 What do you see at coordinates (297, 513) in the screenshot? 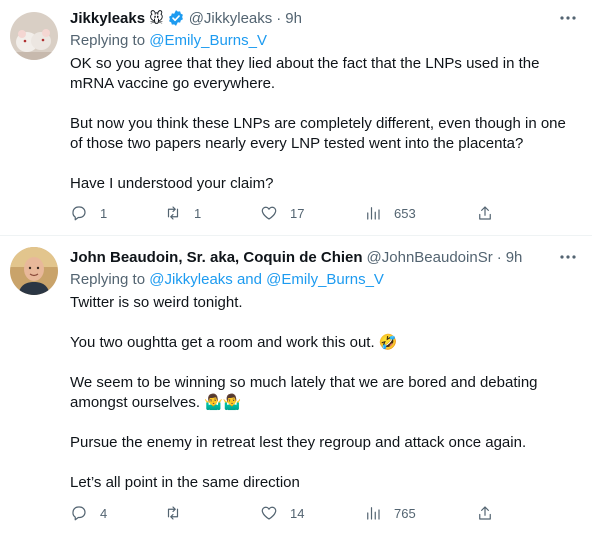
I see `like-count: 14` at bounding box center [297, 513].